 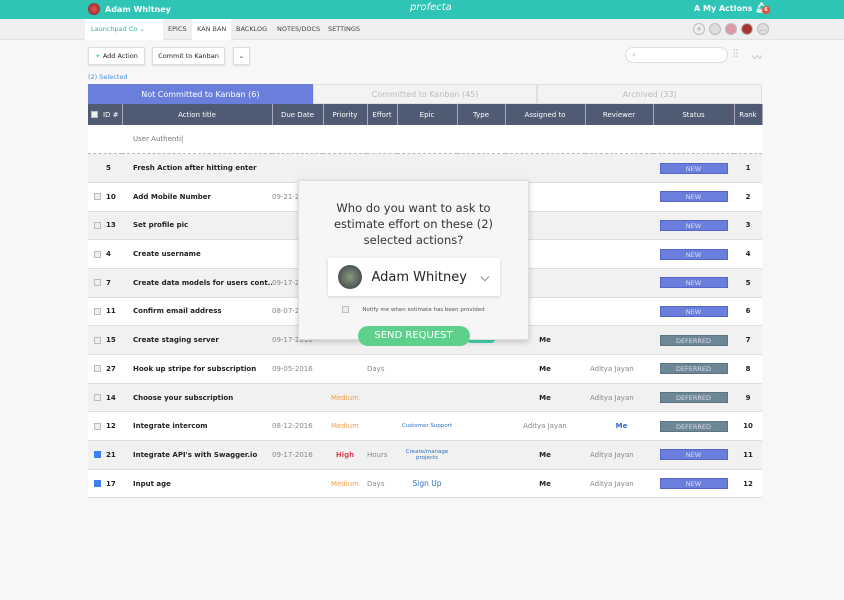 I want to click on rank: 8, so click(x=748, y=369).